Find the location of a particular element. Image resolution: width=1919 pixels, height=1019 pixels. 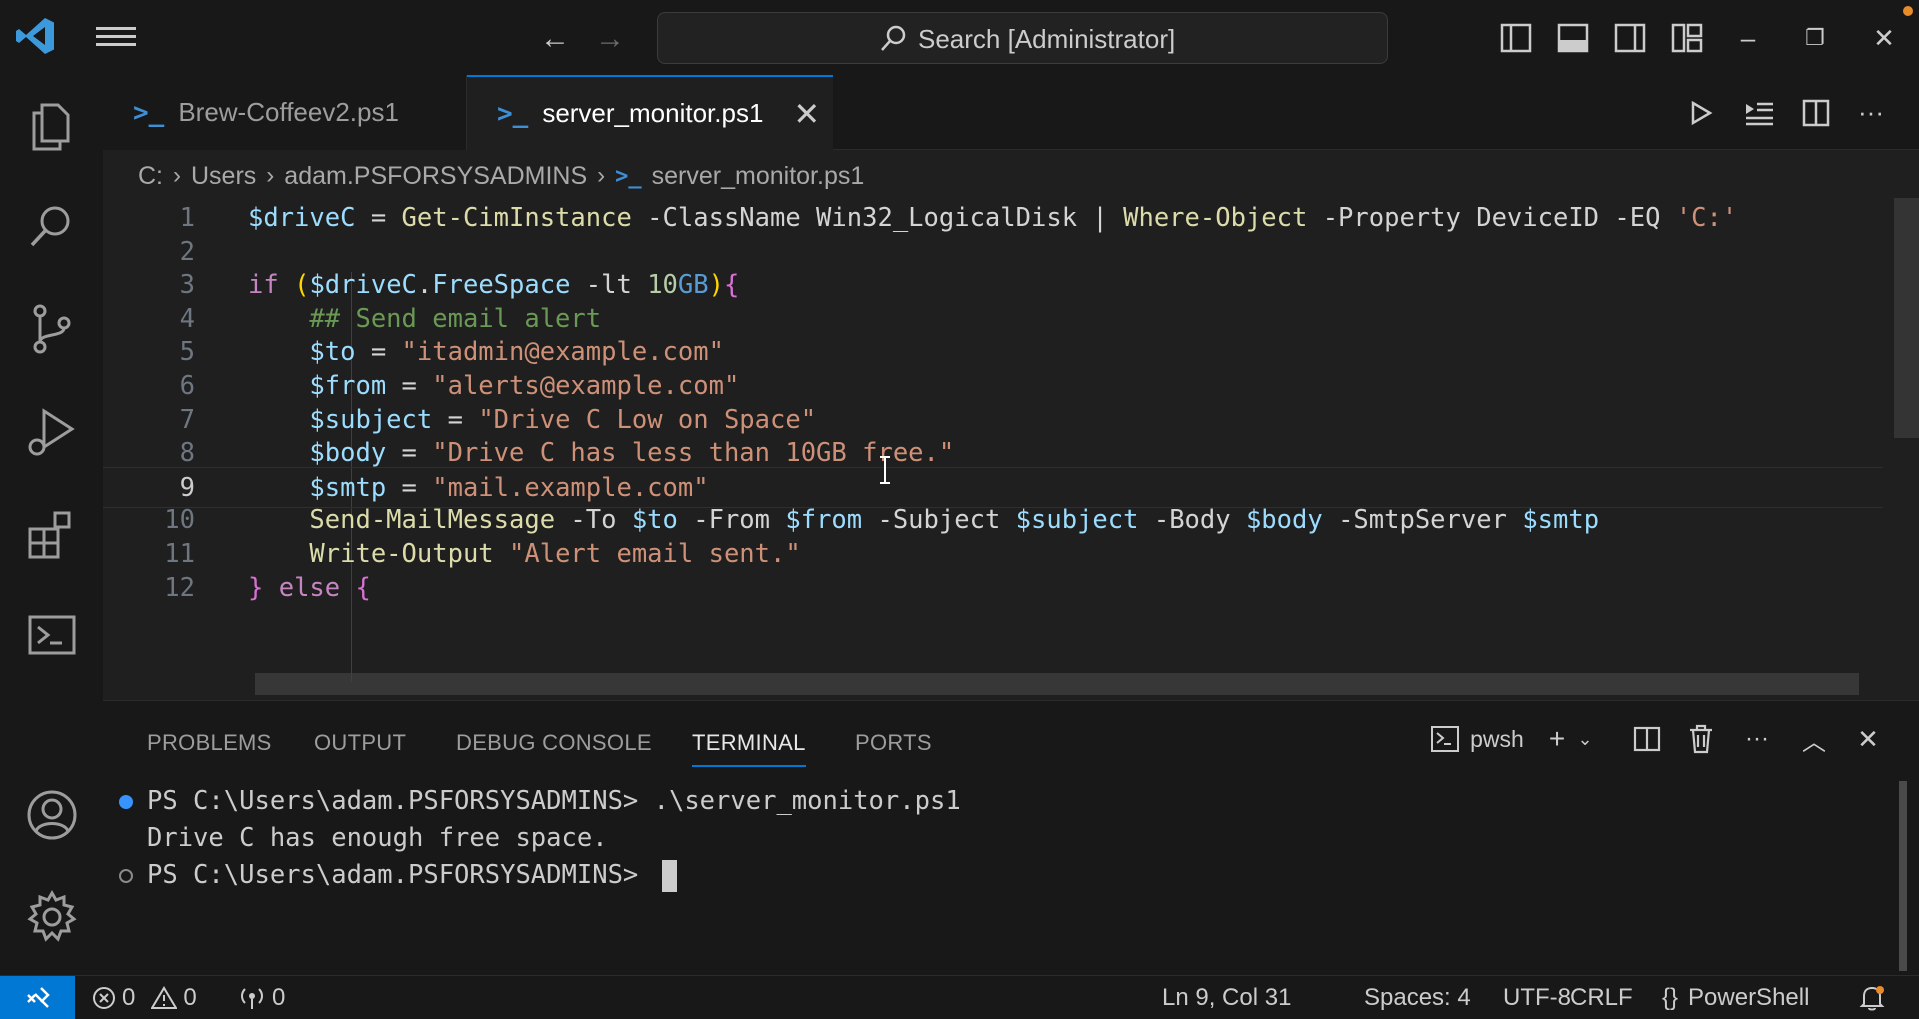

indentation-setting: Spaces: 4 is located at coordinates (1417, 997).